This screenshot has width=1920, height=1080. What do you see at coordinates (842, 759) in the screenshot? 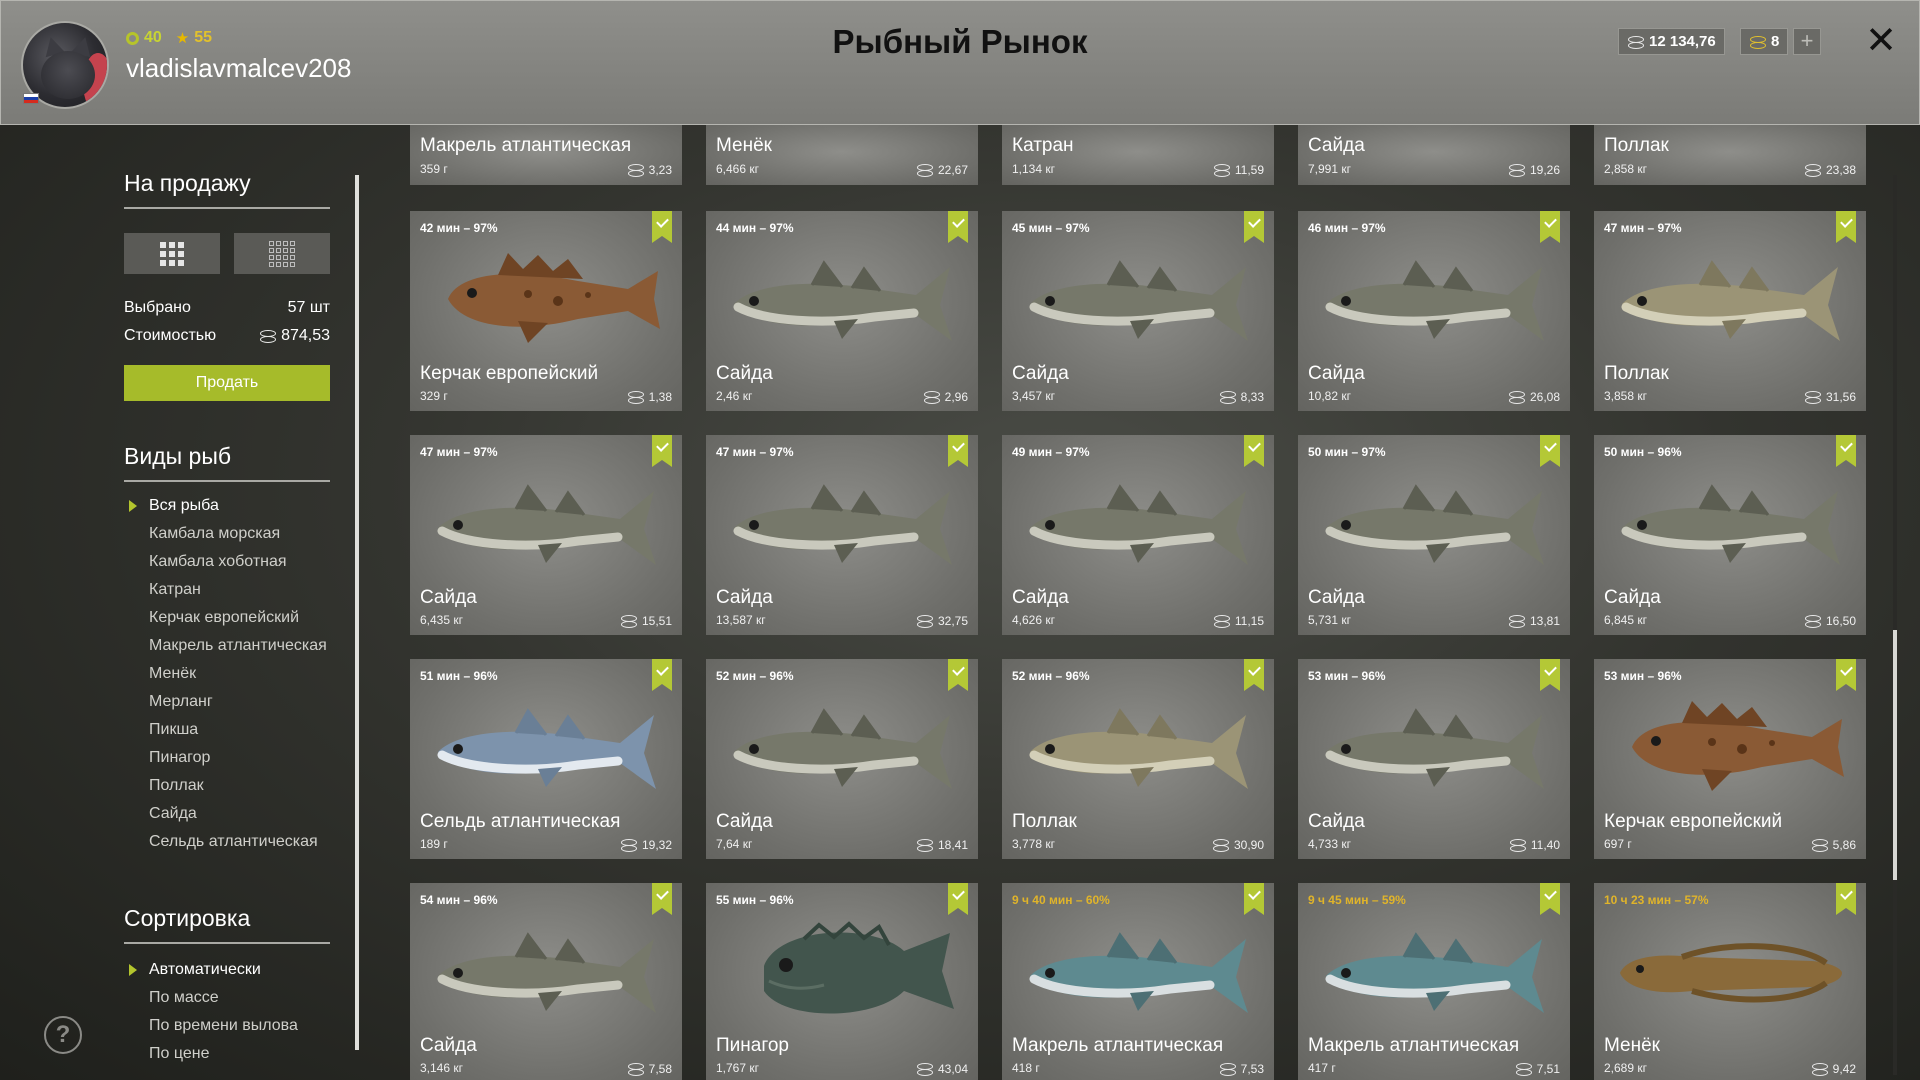
I see `fish-card: 52 мин – 96% Сайда 7,64 кг 18,41` at bounding box center [842, 759].